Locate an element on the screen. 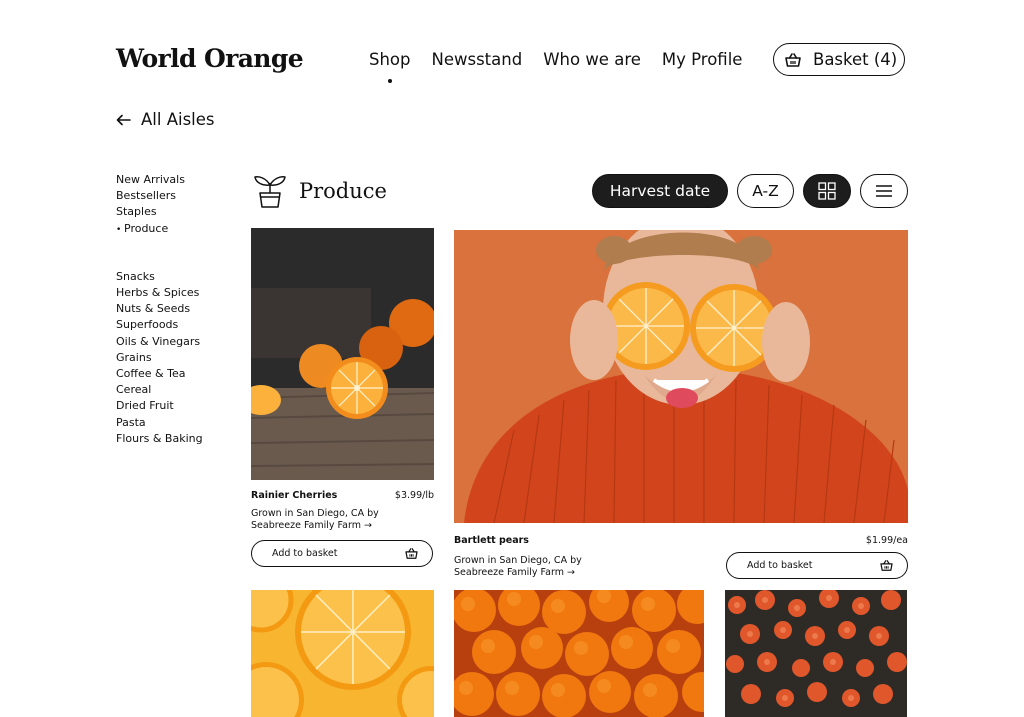 This screenshot has height=717, width=1024. sidebar-item-flours-baking: Flours & Baking is located at coordinates (159, 439).